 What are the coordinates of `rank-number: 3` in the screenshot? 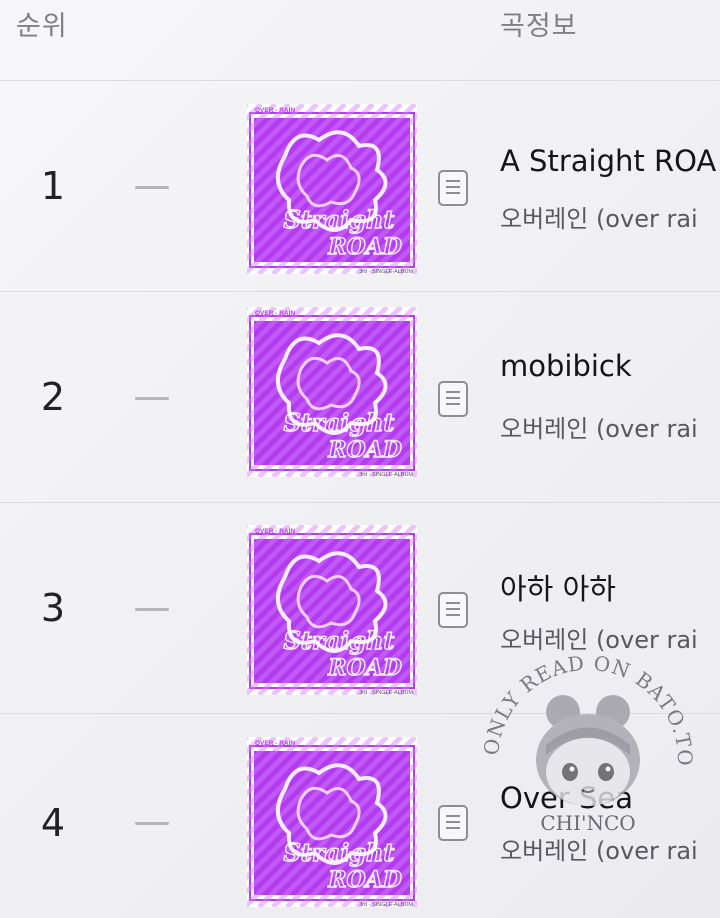 It's located at (53, 608).